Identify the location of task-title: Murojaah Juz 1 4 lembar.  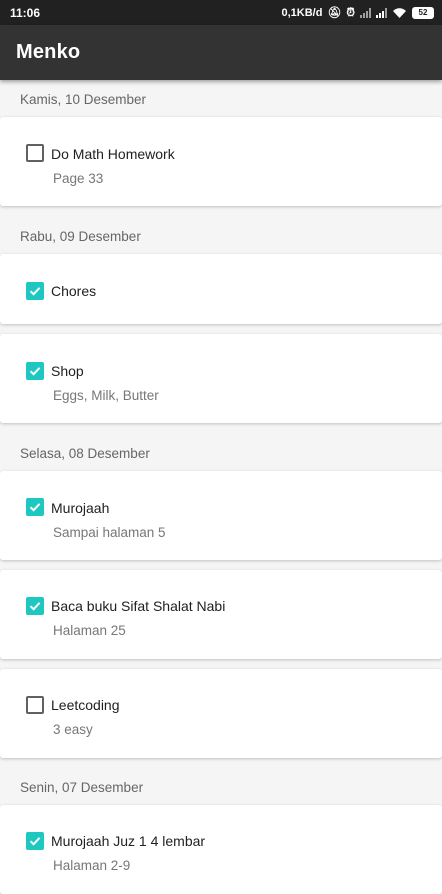
(128, 841).